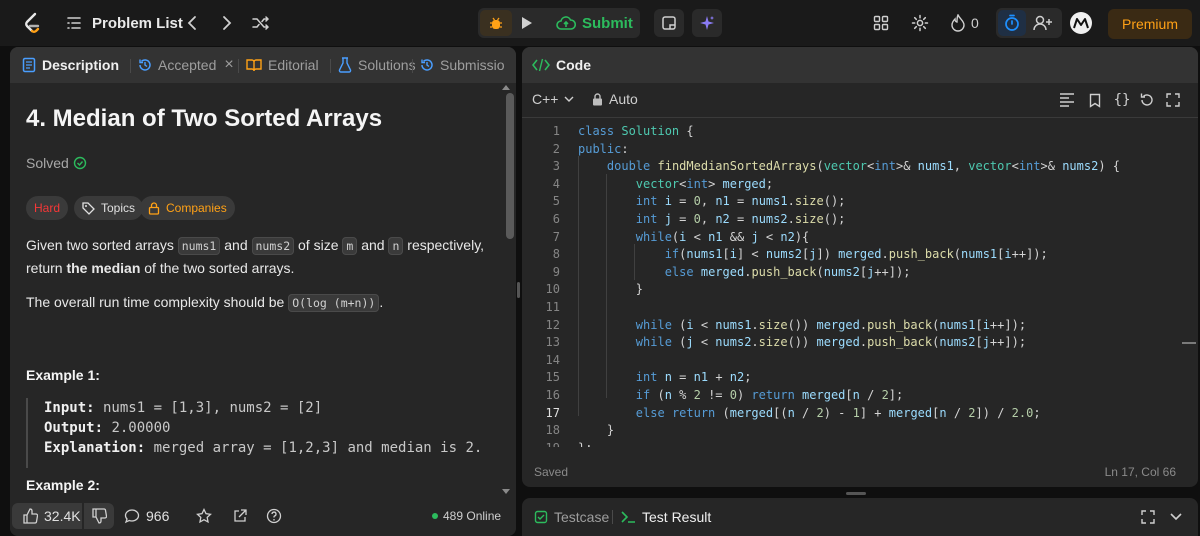 The image size is (1200, 536). What do you see at coordinates (1081, 23) in the screenshot?
I see `avatar` at bounding box center [1081, 23].